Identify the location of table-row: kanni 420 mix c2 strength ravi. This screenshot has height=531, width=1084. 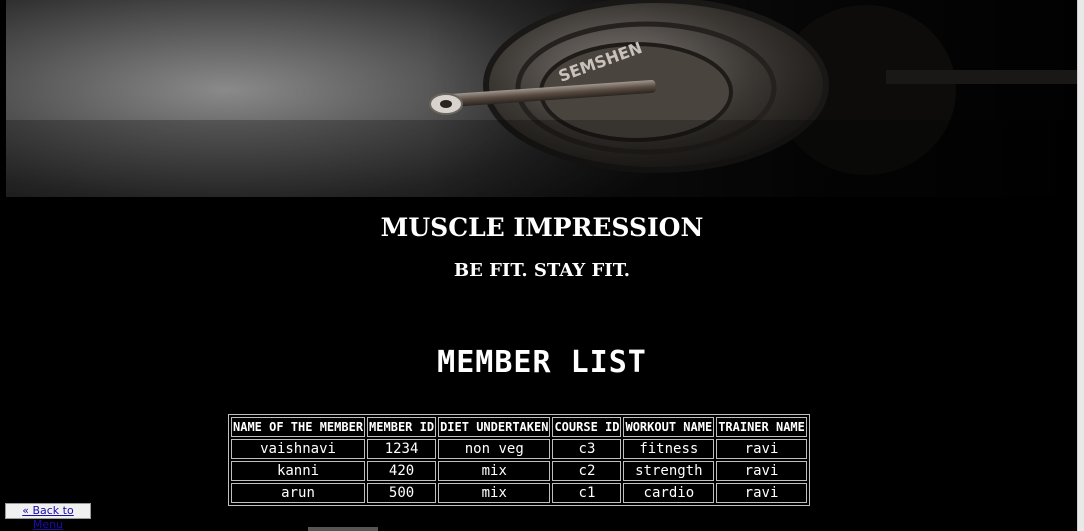
(519, 471).